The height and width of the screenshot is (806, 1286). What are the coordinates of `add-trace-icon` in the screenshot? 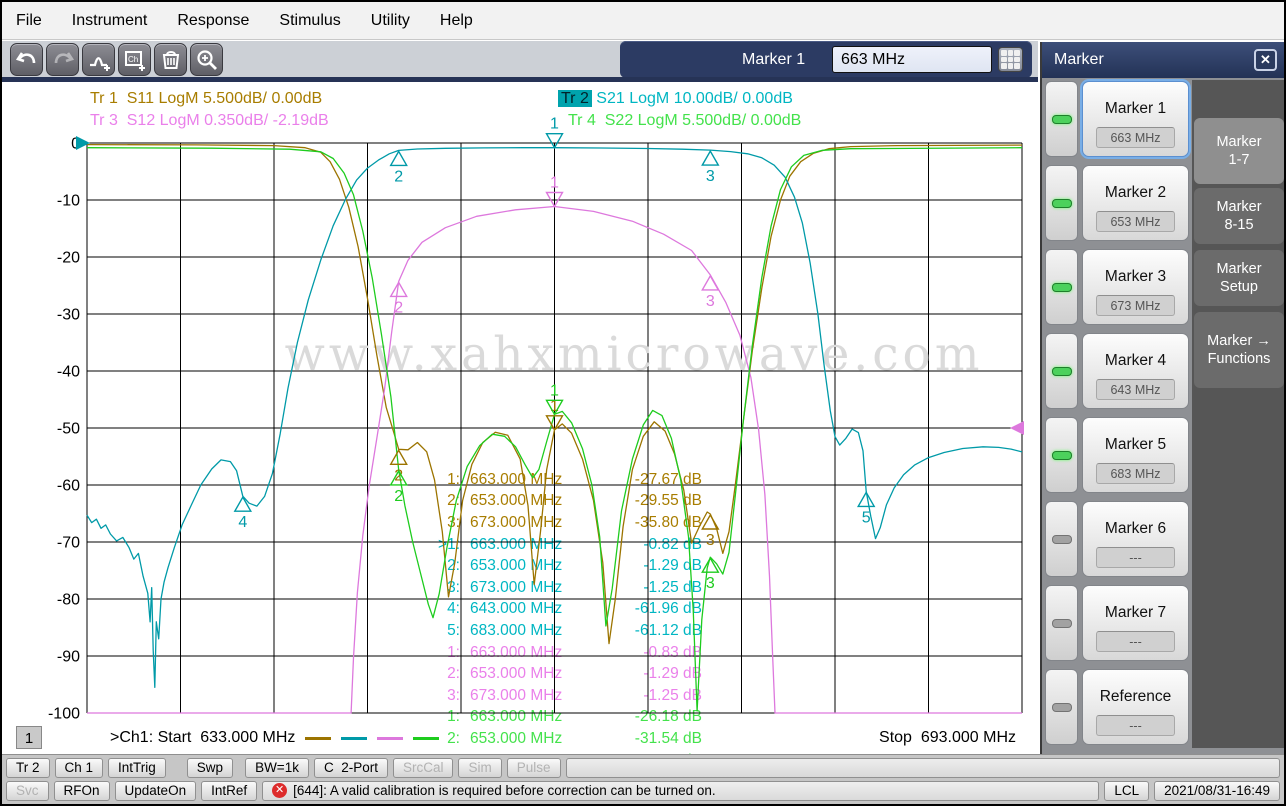 It's located at (99, 64).